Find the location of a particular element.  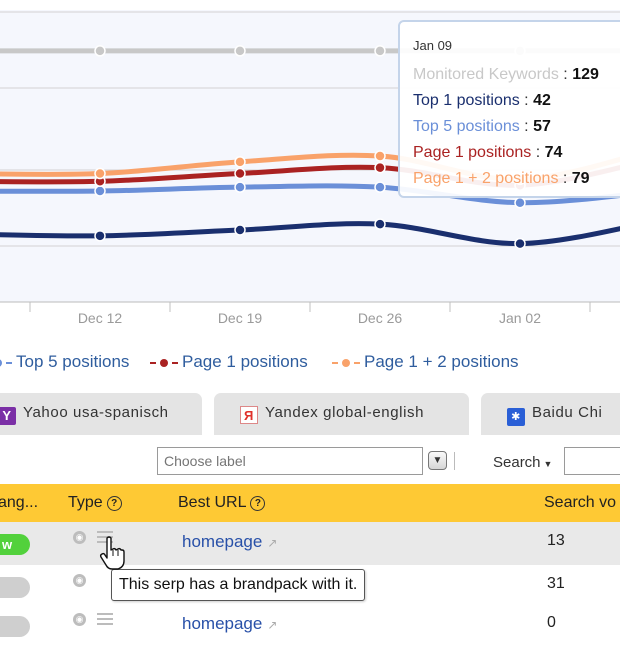

choose-label-input is located at coordinates (290, 461).